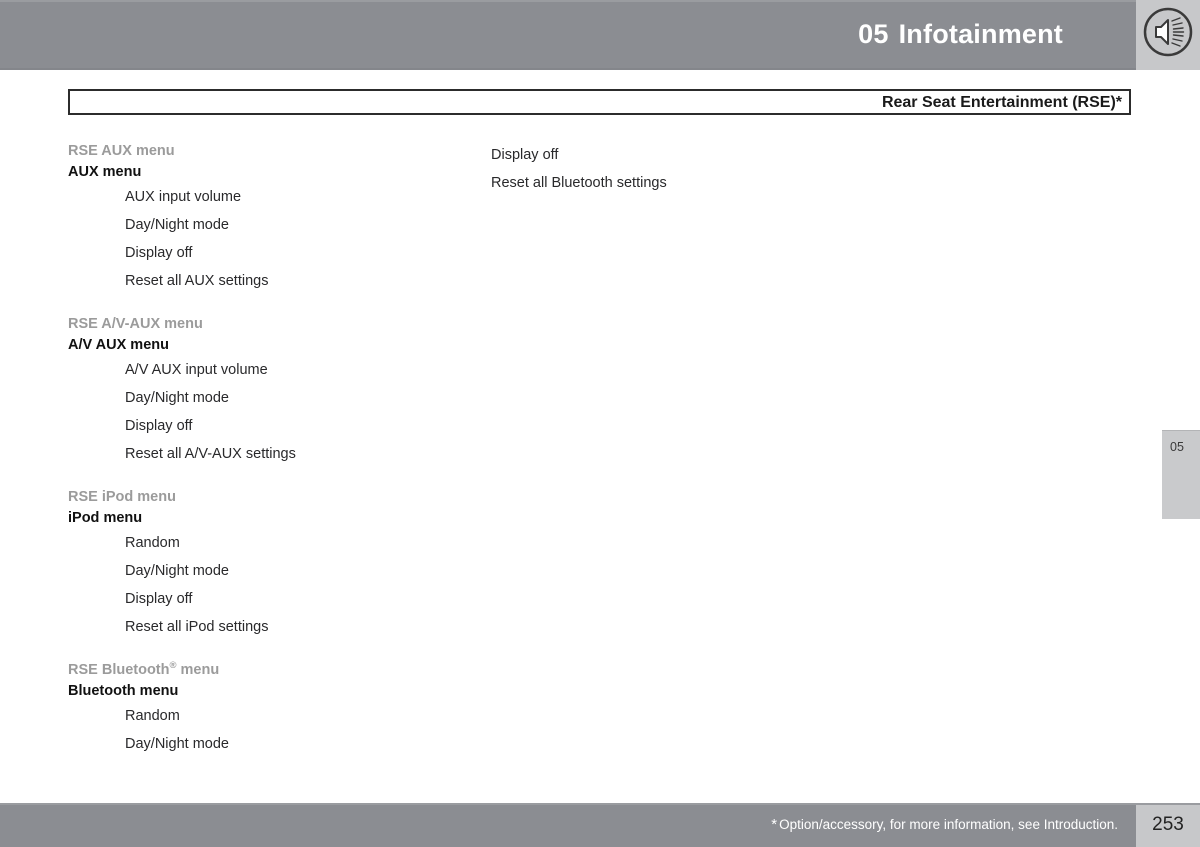 Image resolution: width=1200 pixels, height=847 pixels. What do you see at coordinates (1177, 447) in the screenshot?
I see `chapter-side-tab-label: 05` at bounding box center [1177, 447].